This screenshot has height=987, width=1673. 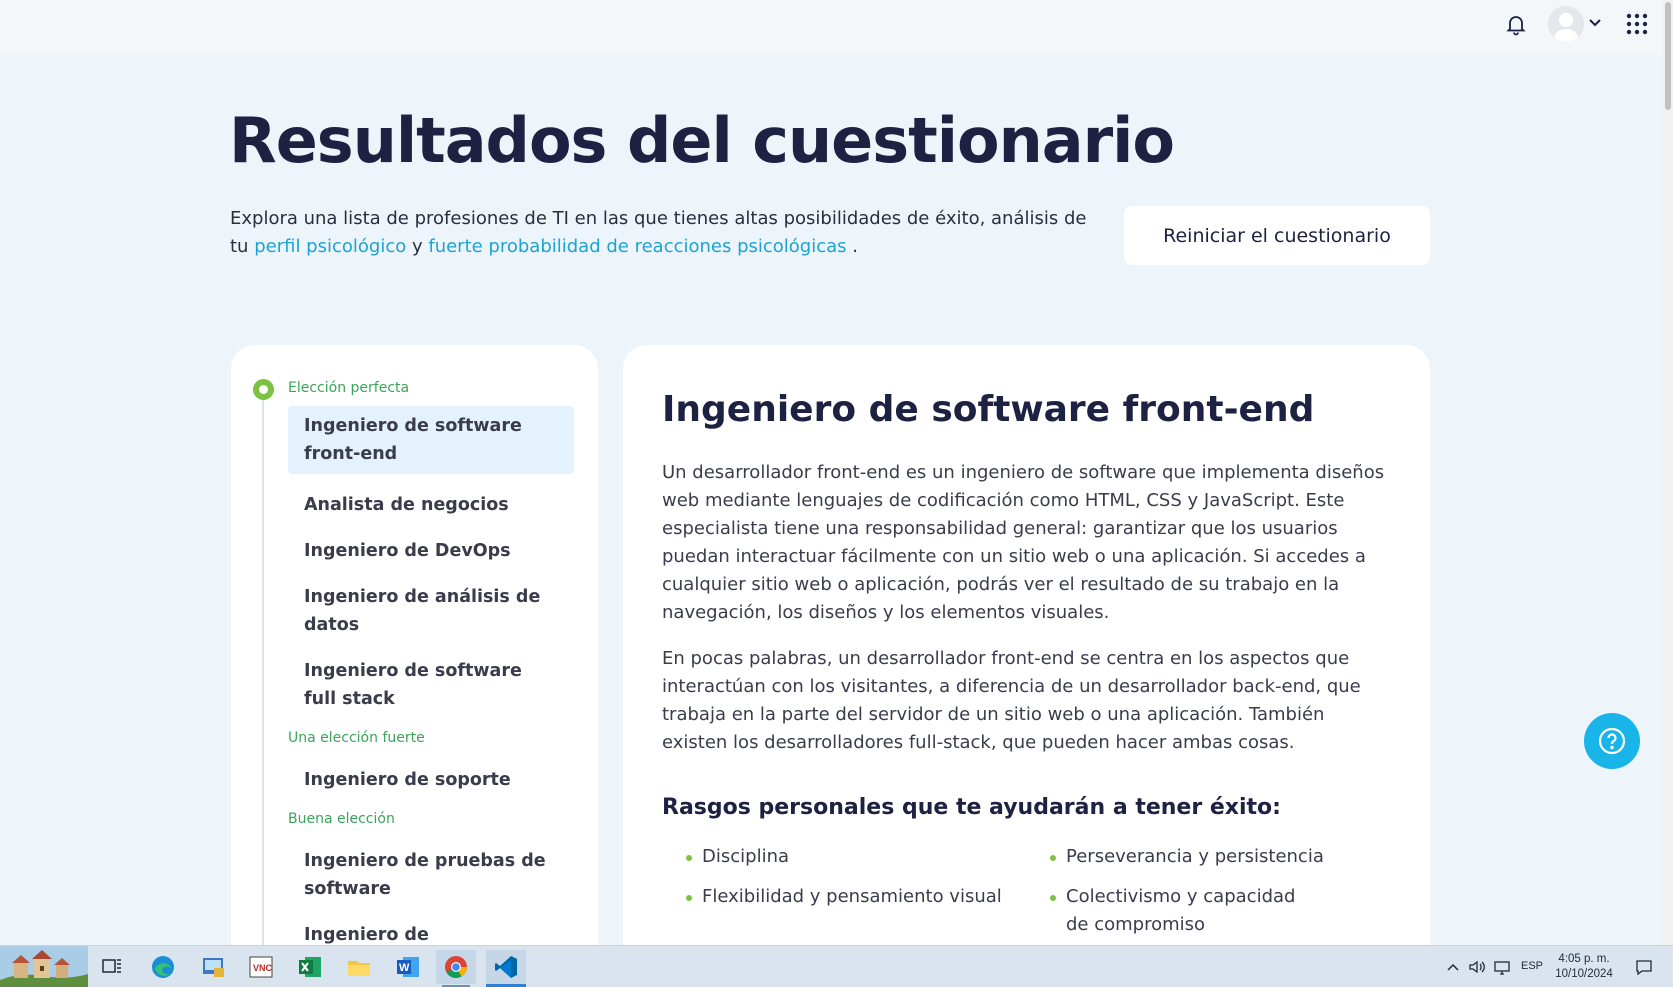 I want to click on trait-item: Flexibilidad y pensamiento visual, so click(x=842, y=897).